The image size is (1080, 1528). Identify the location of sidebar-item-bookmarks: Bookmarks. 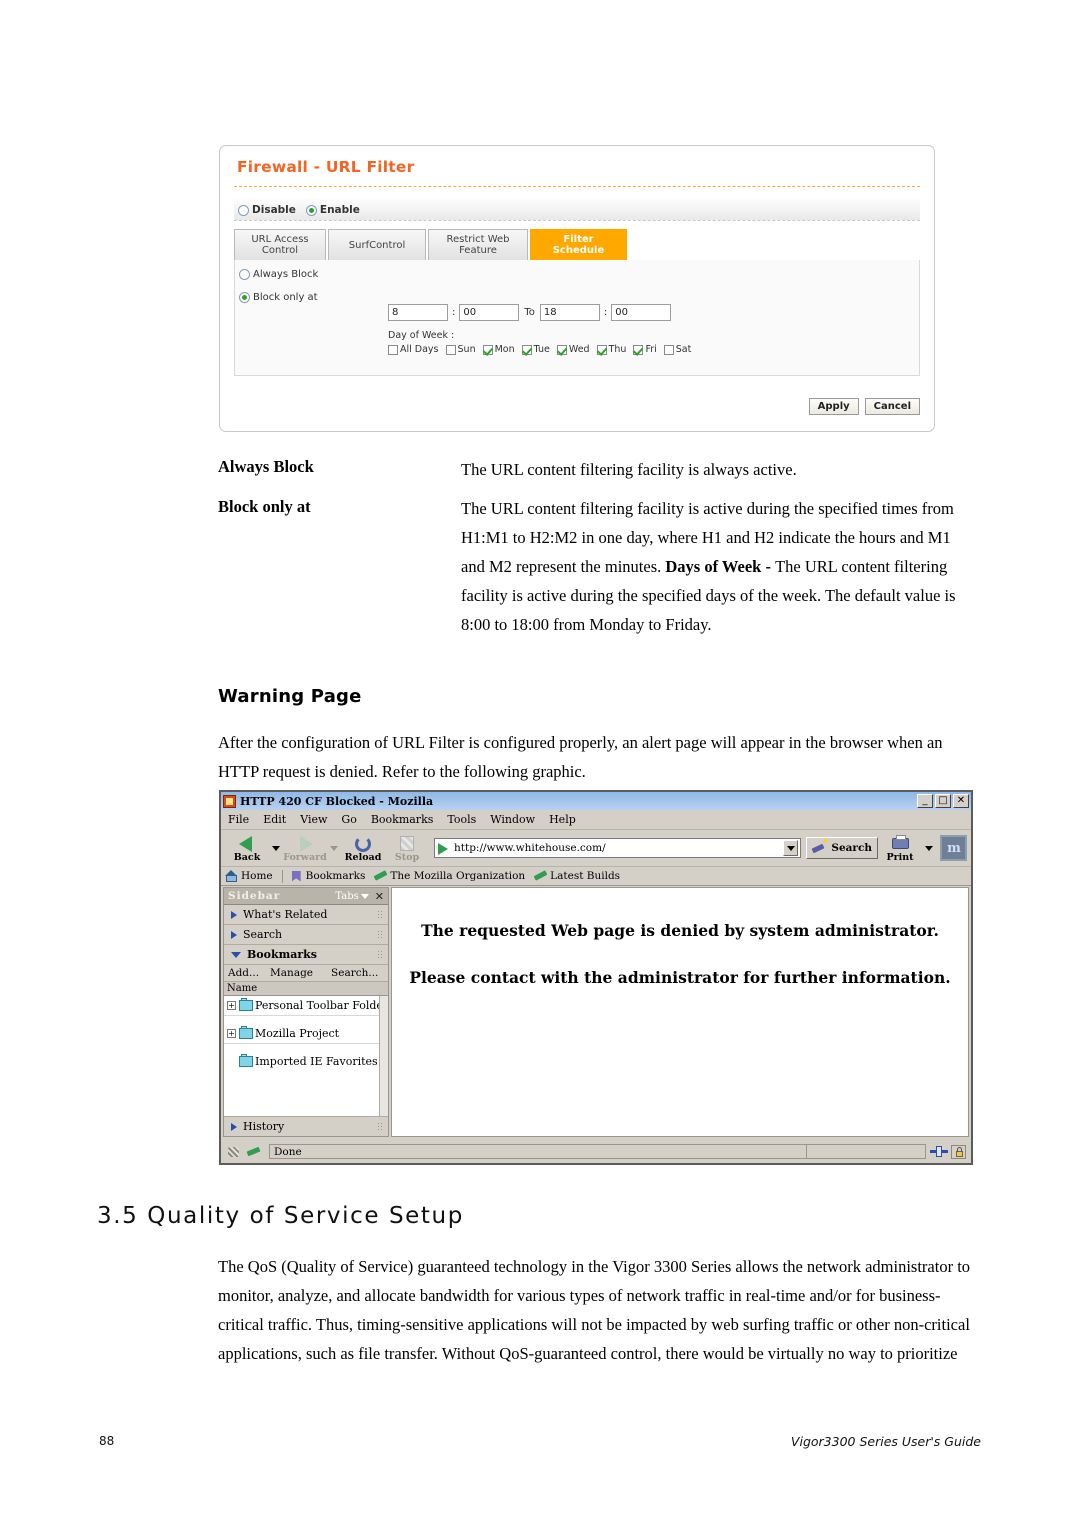
(306, 955).